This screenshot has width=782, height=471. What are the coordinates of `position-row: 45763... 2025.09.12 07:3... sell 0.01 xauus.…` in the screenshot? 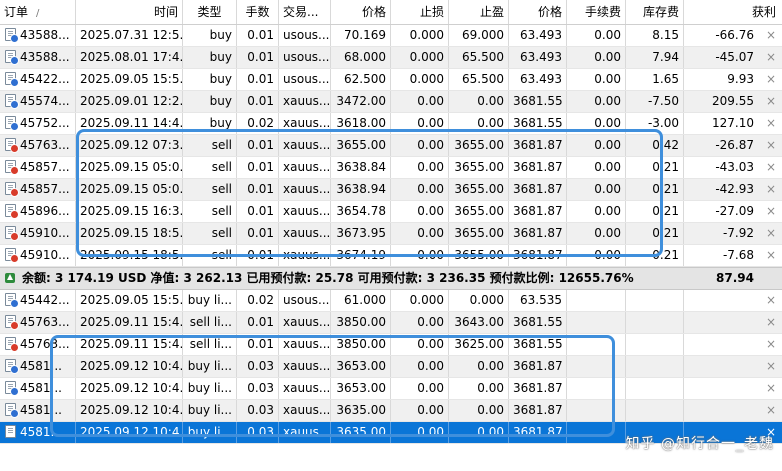 It's located at (391, 146).